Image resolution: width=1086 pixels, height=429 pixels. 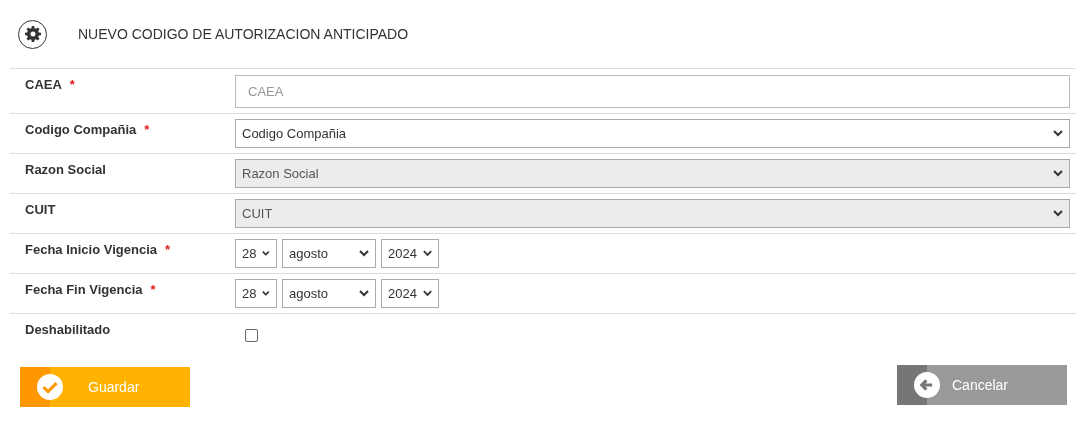 I want to click on form-title: NUEVO CODIGO DE AUTORIZACION ANTICIPADO, so click(x=243, y=34).